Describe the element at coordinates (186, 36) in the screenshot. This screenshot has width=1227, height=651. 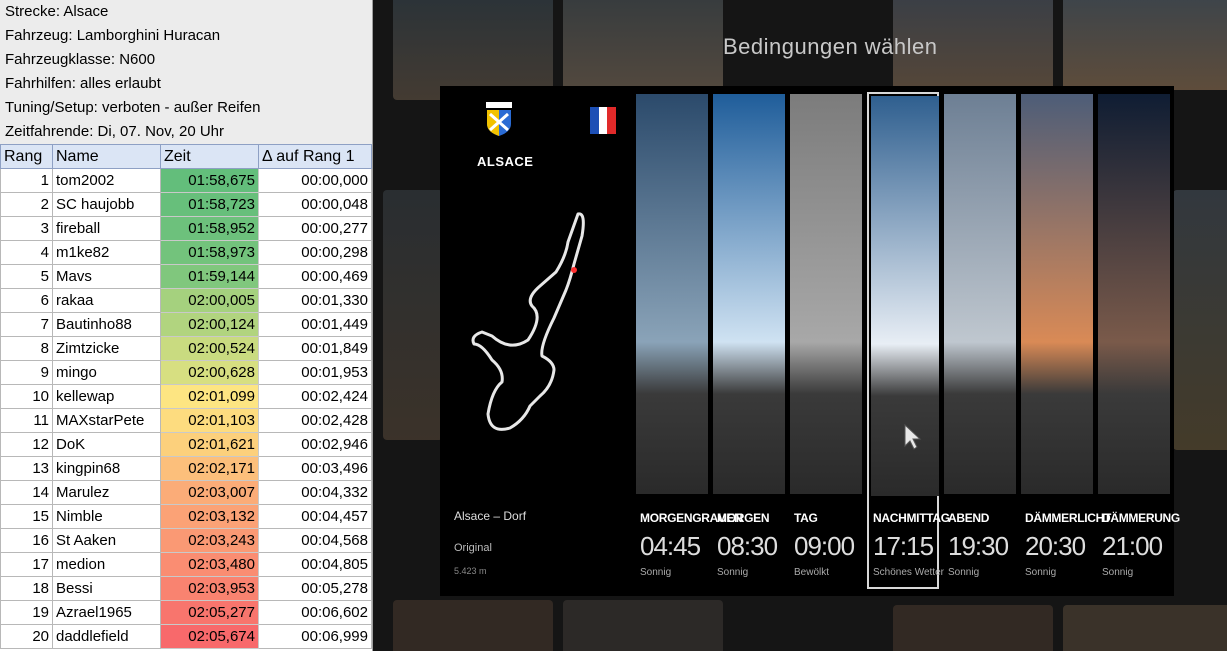
I see `info-vehicle: Fahrzeug: Lamborghini Huracan` at that location.